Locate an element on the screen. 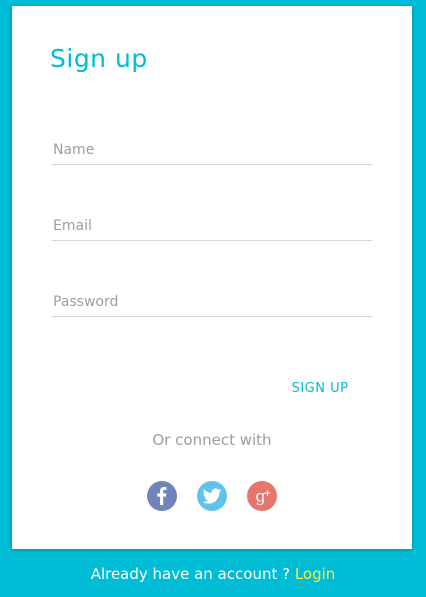 The width and height of the screenshot is (426, 597). facebook-icon is located at coordinates (162, 496).